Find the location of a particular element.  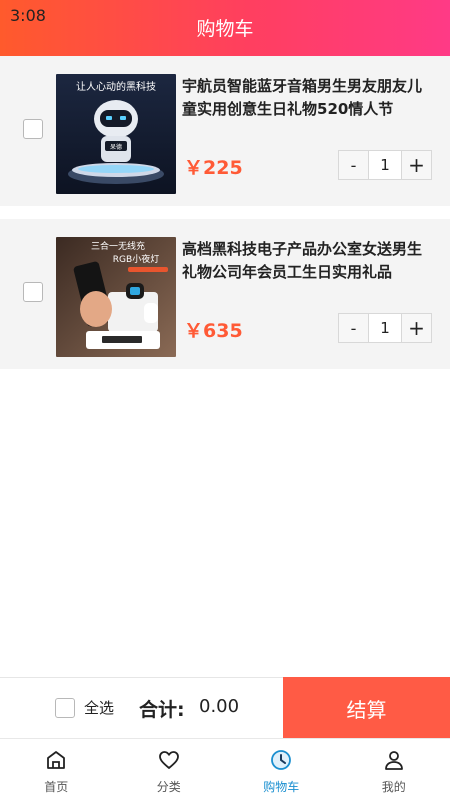

product-price: ￥635 is located at coordinates (213, 331).